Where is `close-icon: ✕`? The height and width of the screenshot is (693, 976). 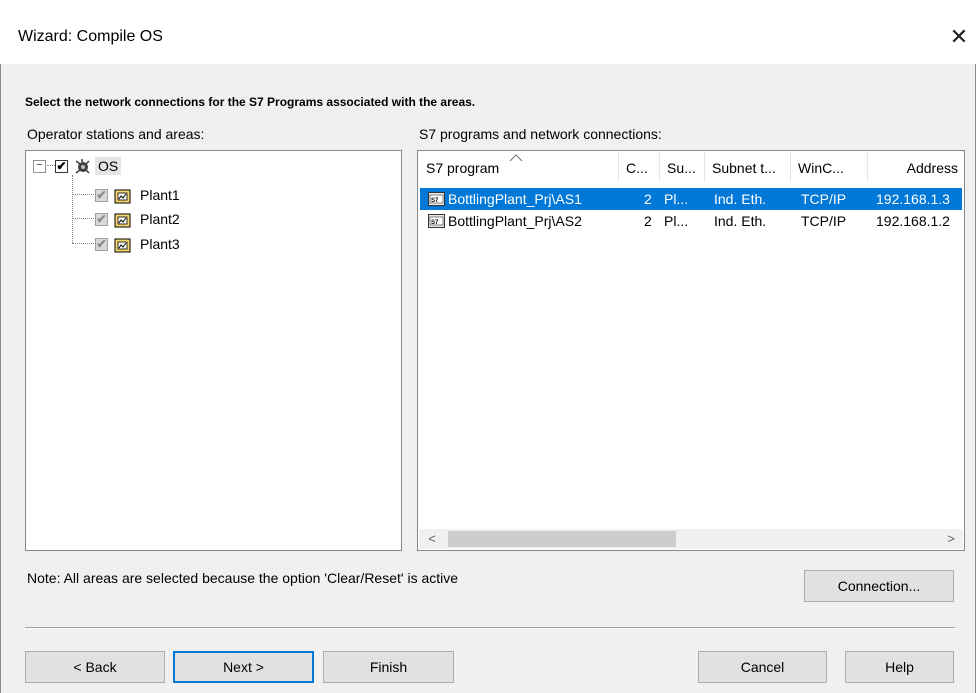
close-icon: ✕ is located at coordinates (959, 37).